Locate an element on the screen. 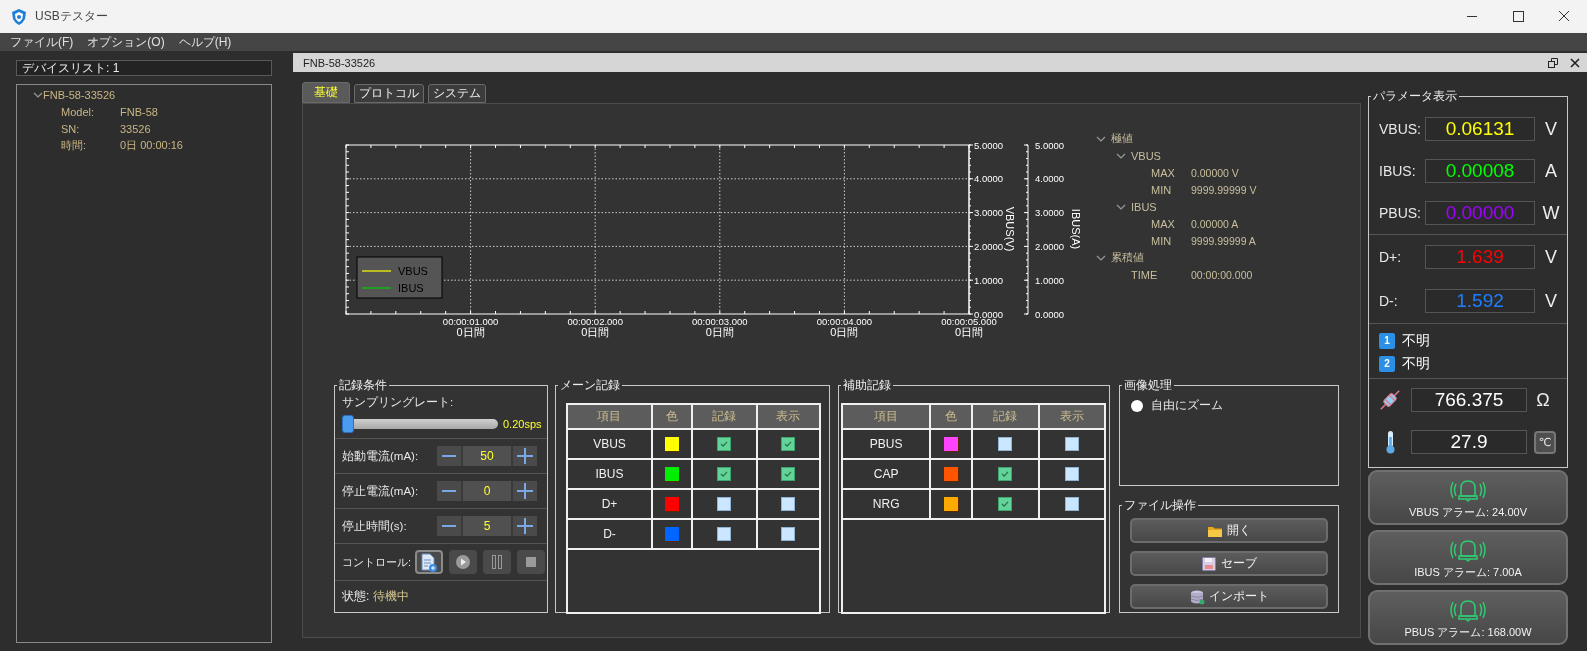  number-field: 50 is located at coordinates (487, 456).